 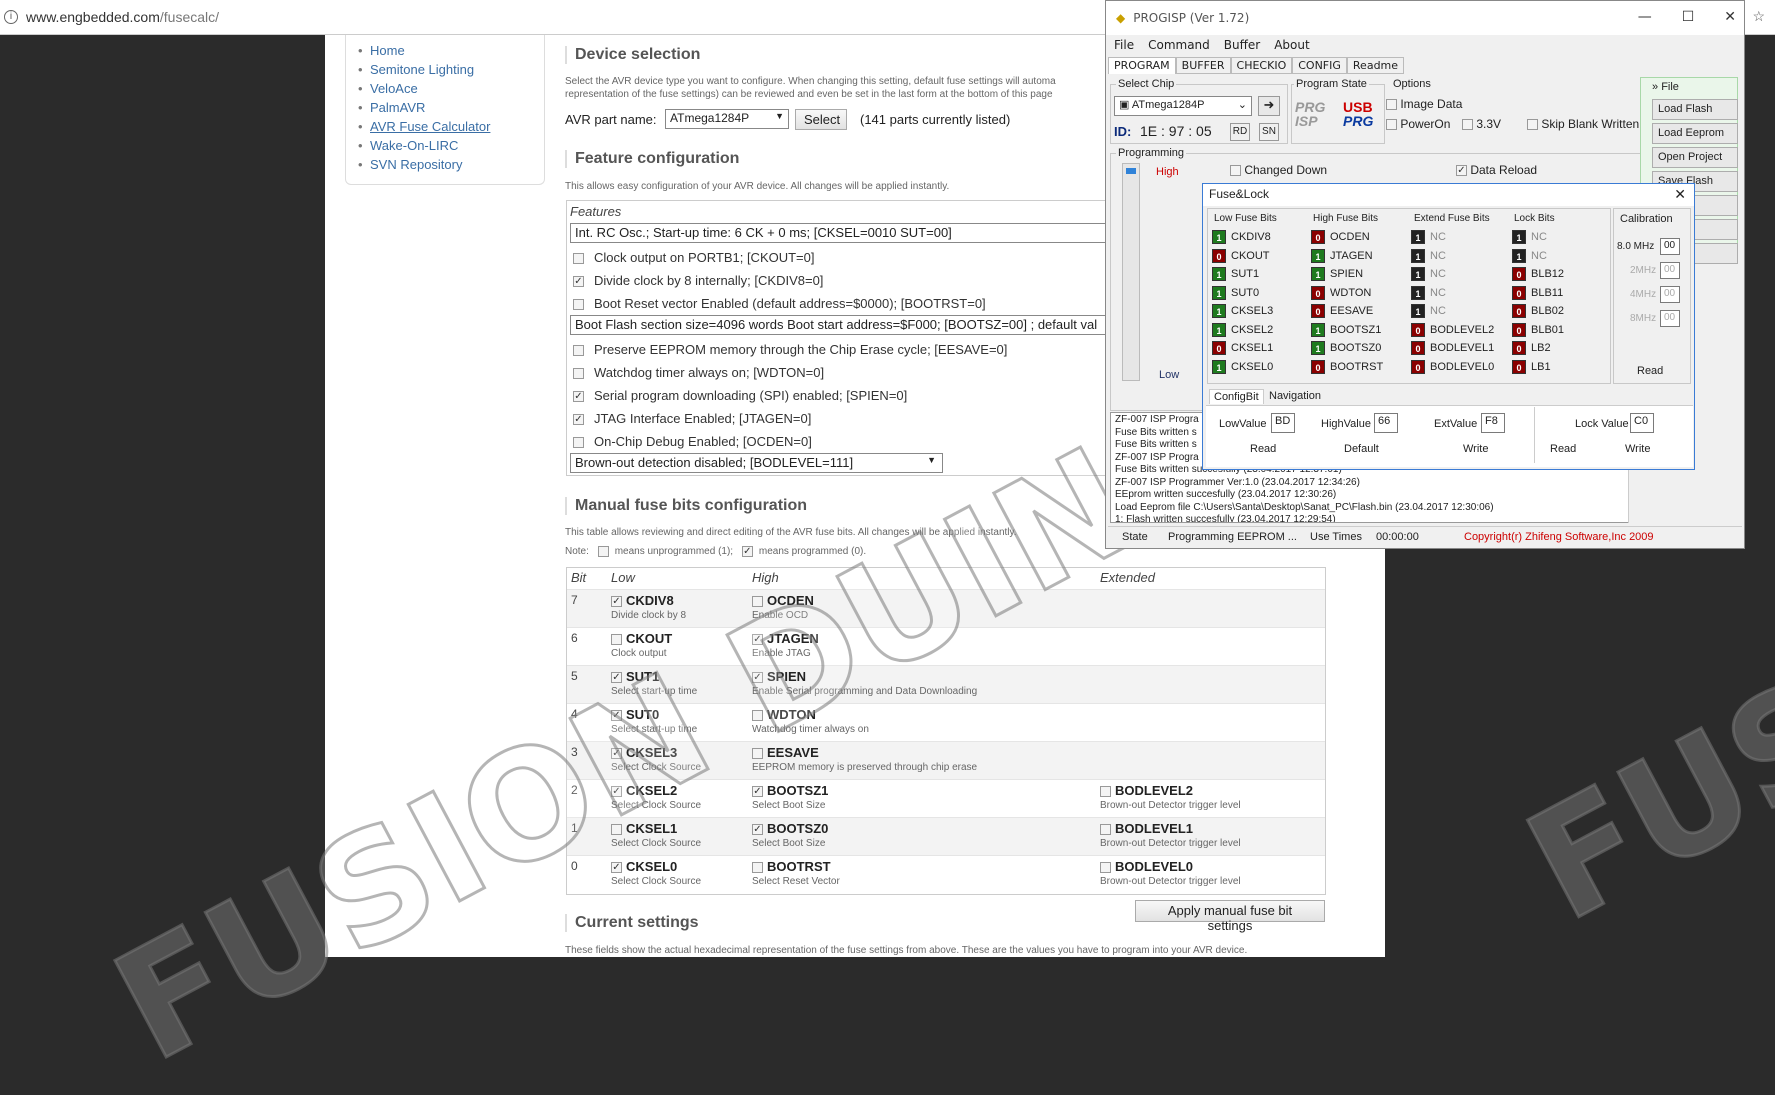 I want to click on opt-image-checkbox, so click(x=1391, y=105).